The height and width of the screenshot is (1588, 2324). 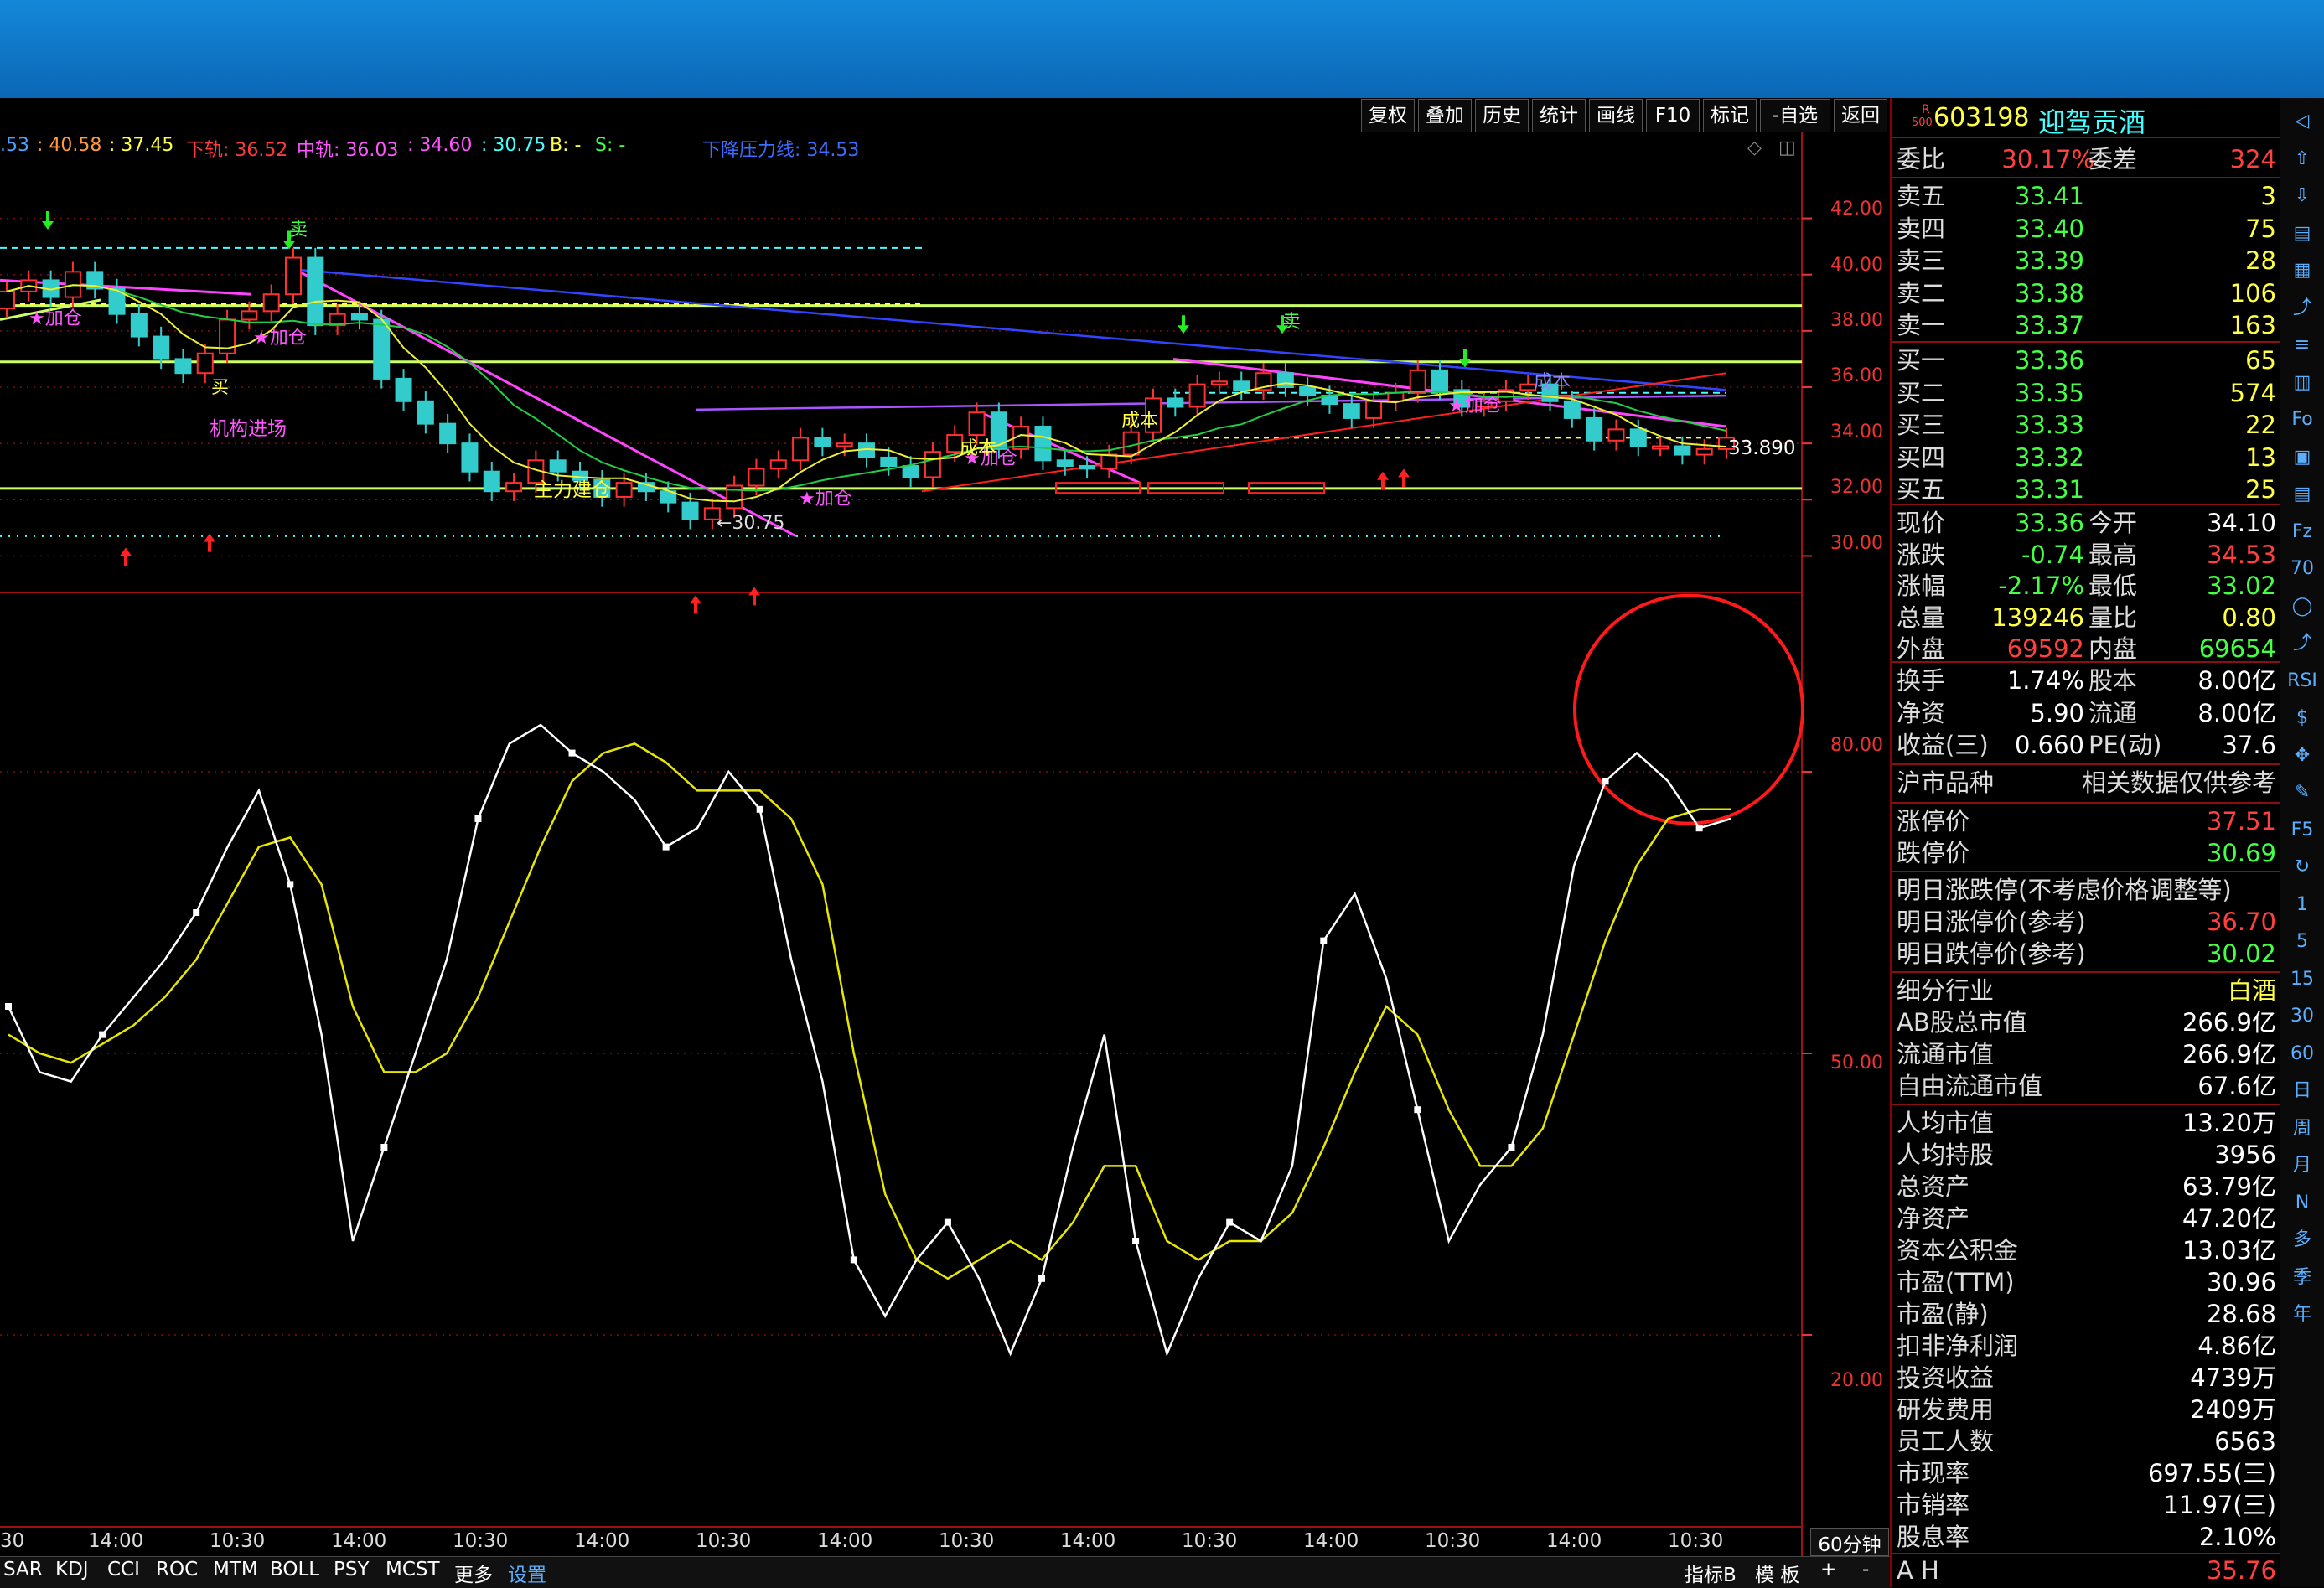 I want to click on side-tool-icon: 60, so click(x=2302, y=1054).